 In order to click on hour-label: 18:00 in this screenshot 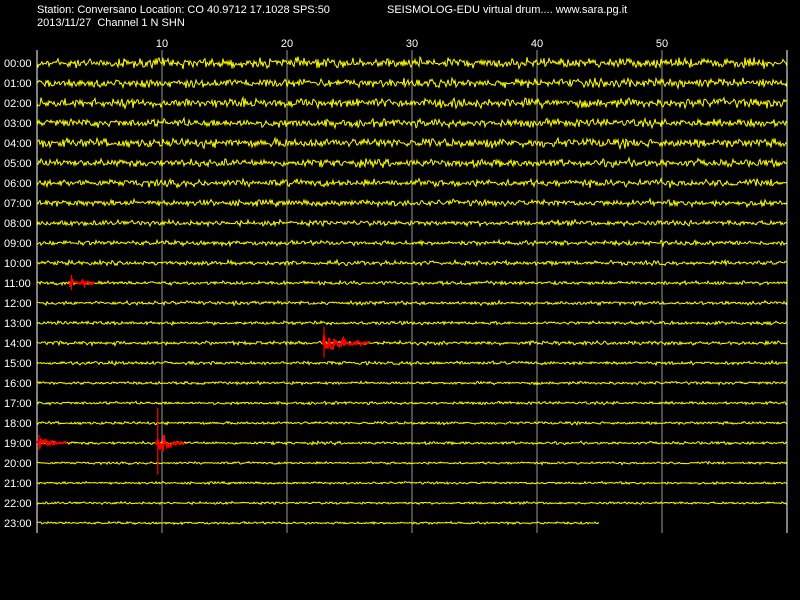, I will do `click(18, 424)`.